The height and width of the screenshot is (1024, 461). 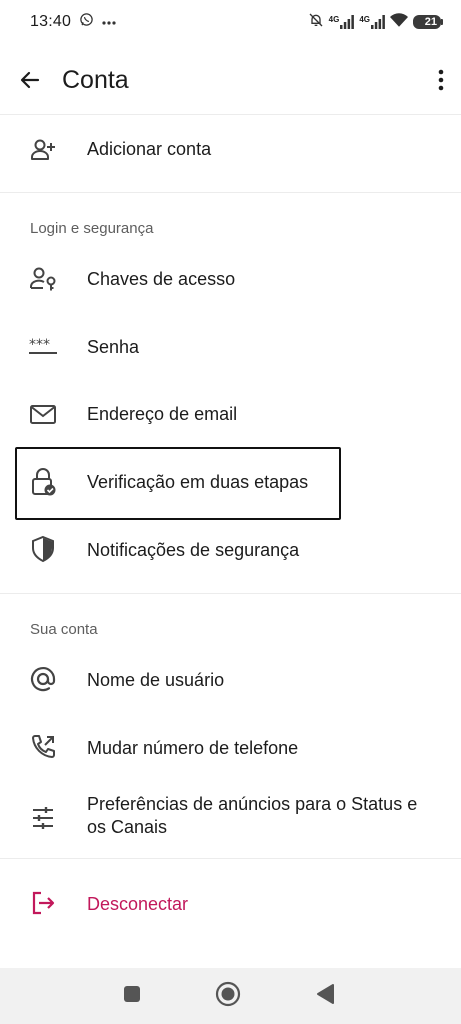 I want to click on email-item: Endereço de email, so click(x=230, y=415).